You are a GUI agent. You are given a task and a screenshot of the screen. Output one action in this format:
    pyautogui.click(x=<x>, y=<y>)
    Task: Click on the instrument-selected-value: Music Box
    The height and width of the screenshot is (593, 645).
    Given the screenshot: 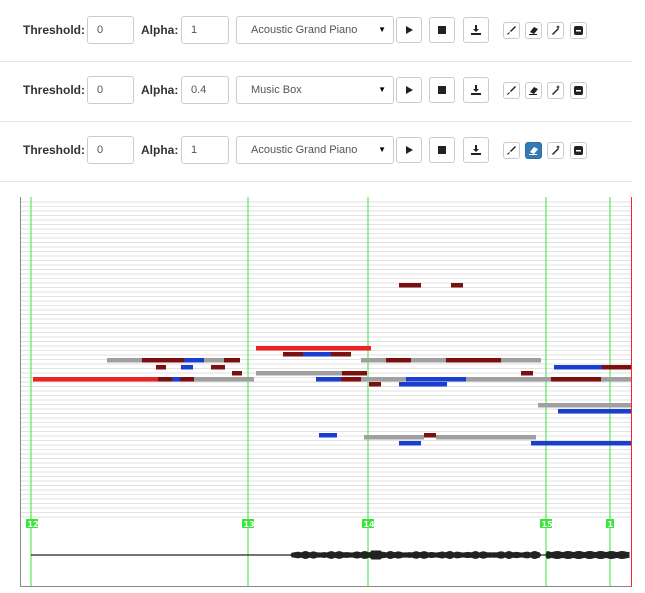 What is the action you would take?
    pyautogui.click(x=276, y=90)
    